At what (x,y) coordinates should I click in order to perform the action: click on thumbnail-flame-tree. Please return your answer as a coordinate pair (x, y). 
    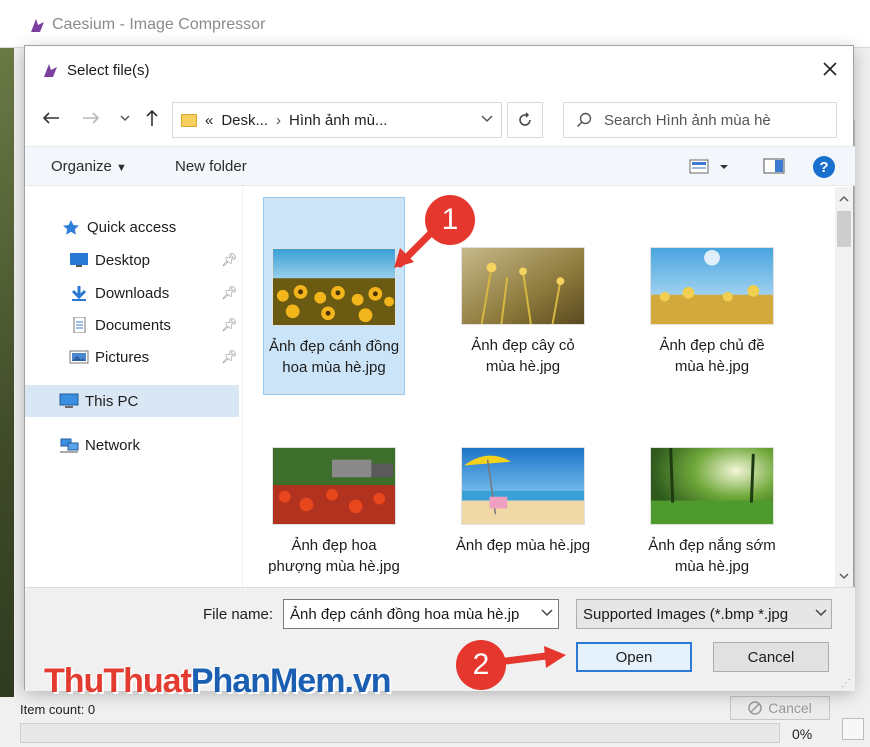
    Looking at the image, I should click on (334, 486).